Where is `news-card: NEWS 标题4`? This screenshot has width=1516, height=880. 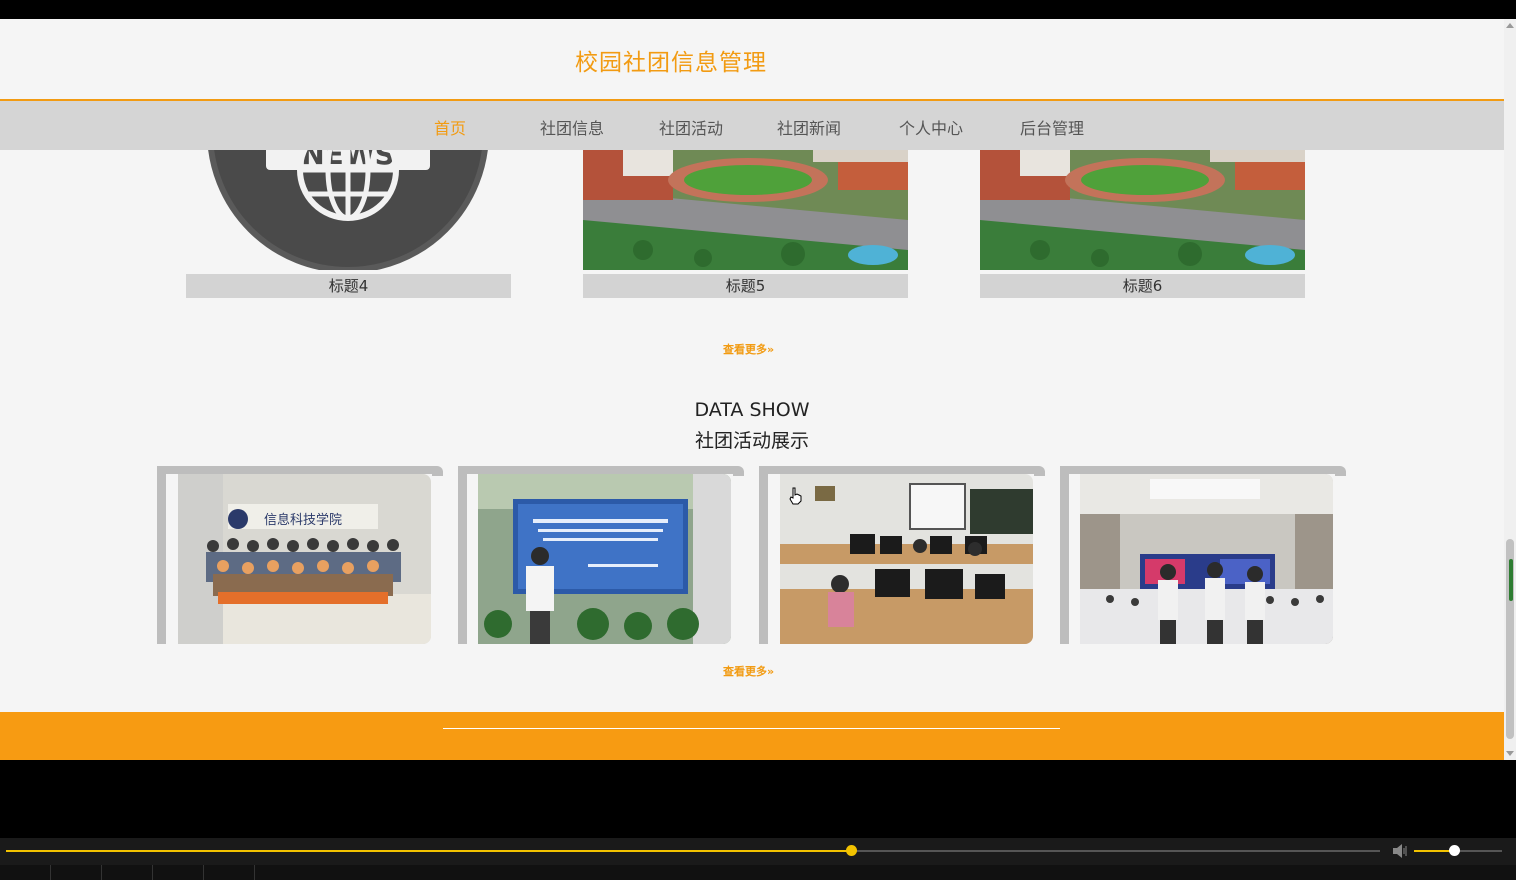
news-card: NEWS 标题4 is located at coordinates (348, 224).